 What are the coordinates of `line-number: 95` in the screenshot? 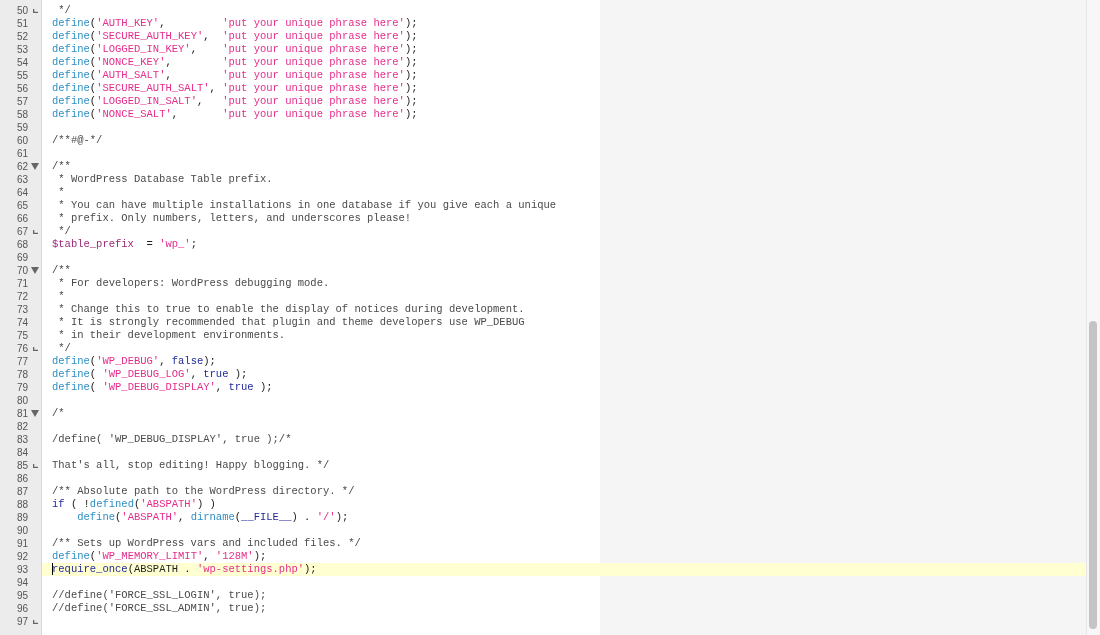 It's located at (21, 595).